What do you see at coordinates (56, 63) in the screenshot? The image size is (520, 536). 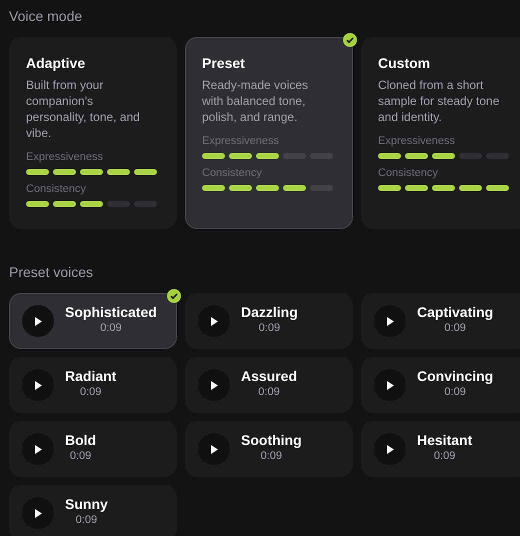 I see `card-title: Adaptive` at bounding box center [56, 63].